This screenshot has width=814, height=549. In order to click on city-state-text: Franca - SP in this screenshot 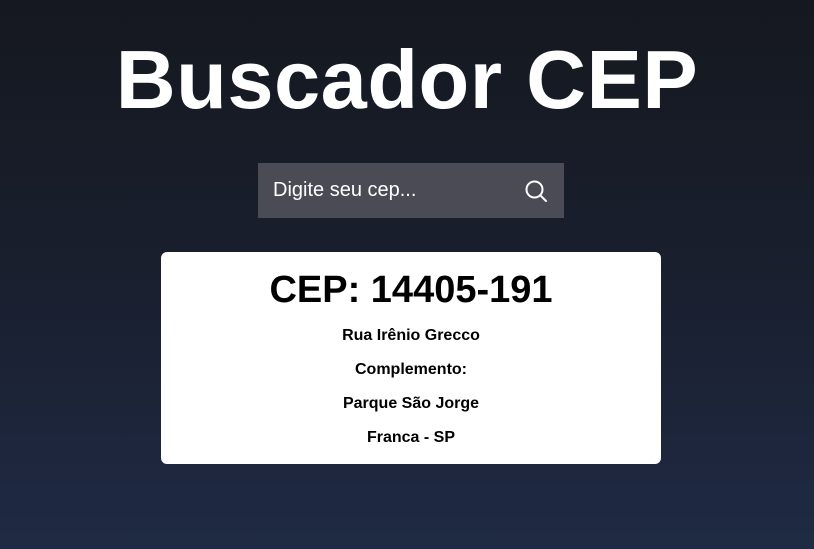, I will do `click(411, 437)`.